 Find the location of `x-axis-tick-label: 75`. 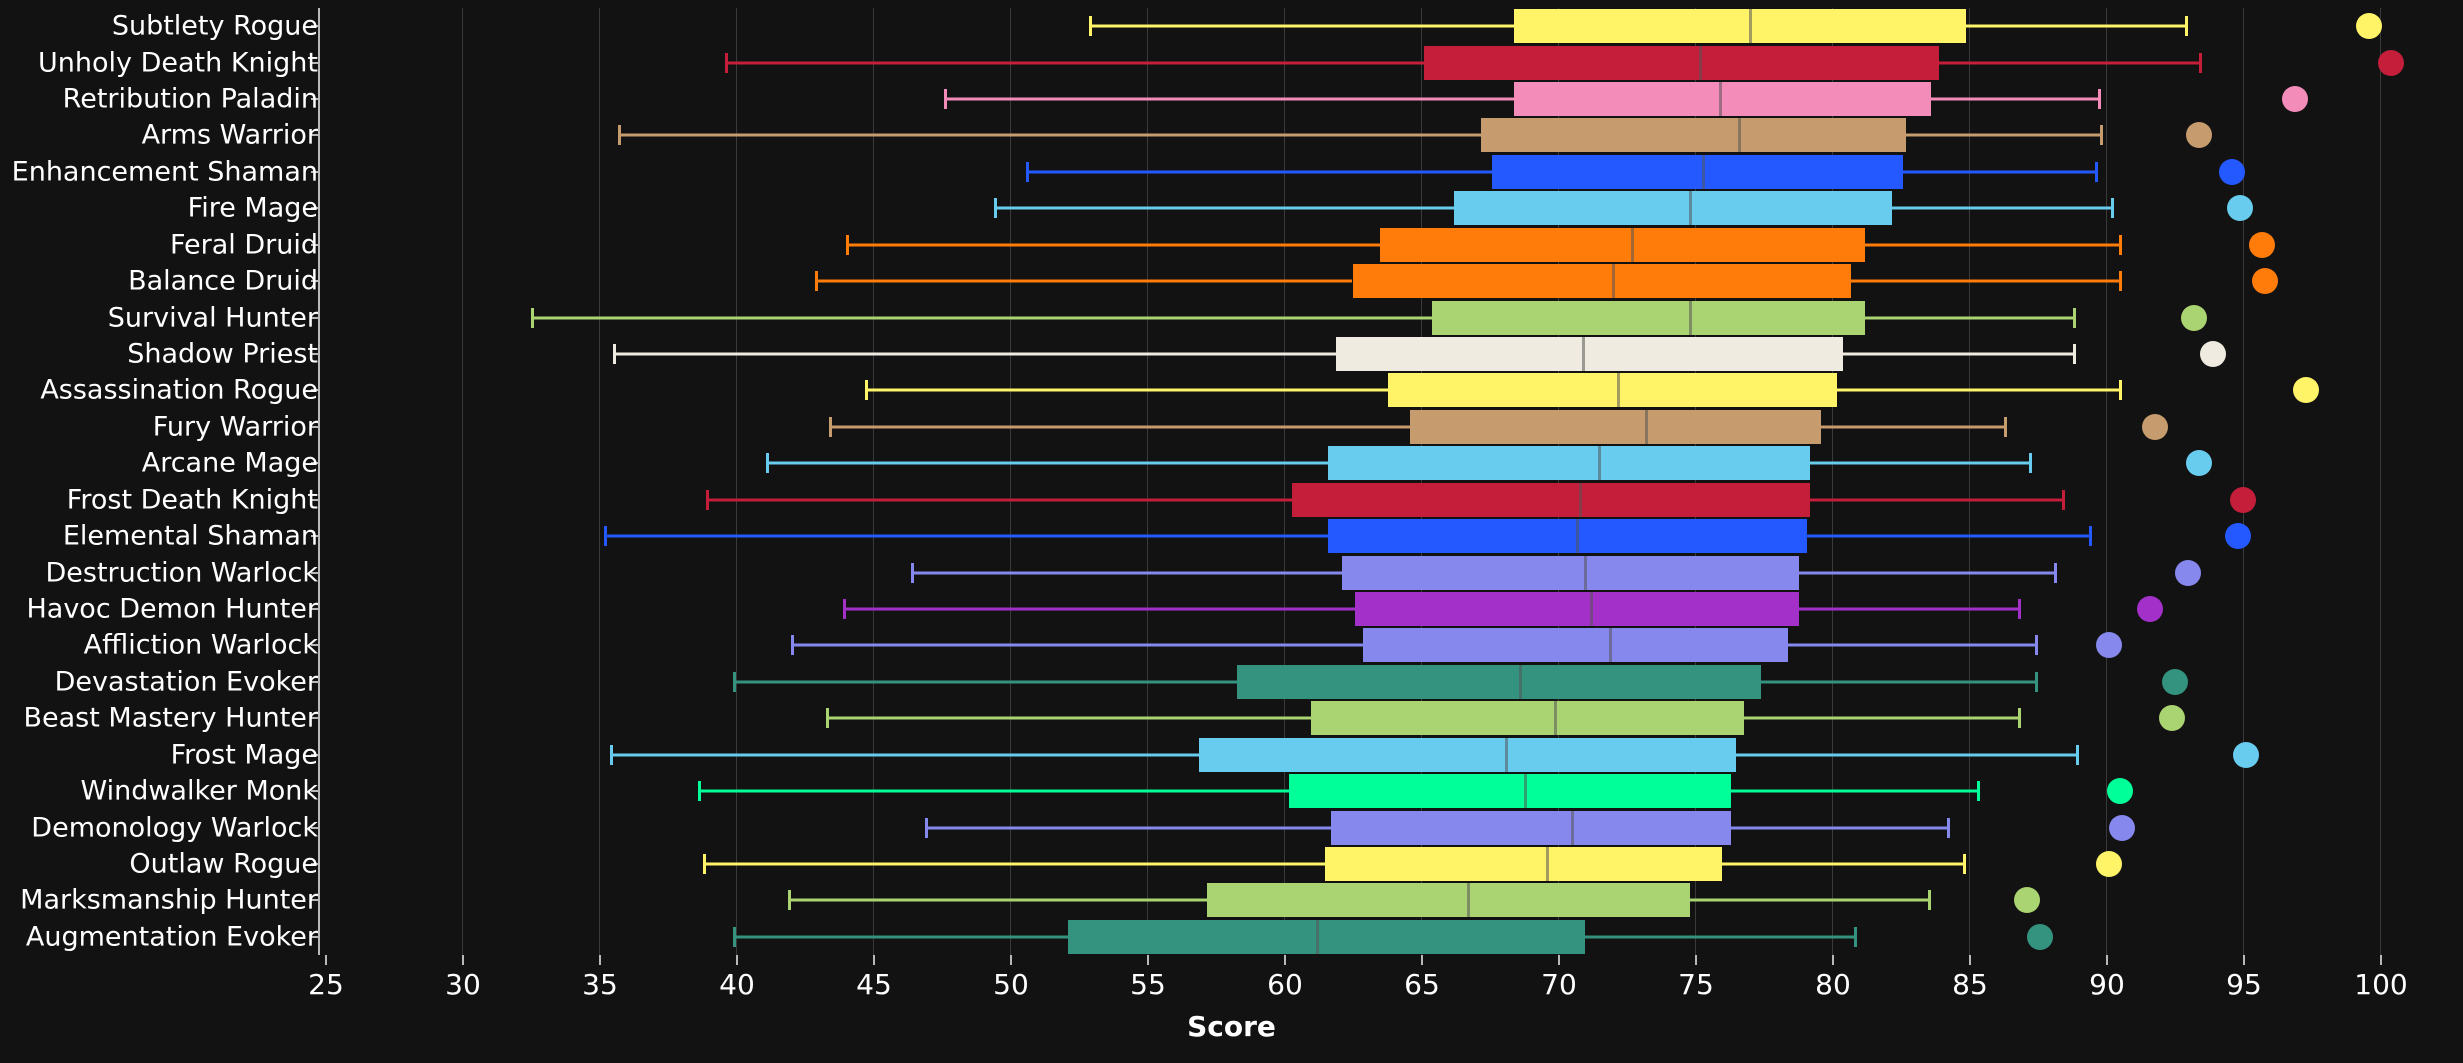

x-axis-tick-label: 75 is located at coordinates (1696, 984).